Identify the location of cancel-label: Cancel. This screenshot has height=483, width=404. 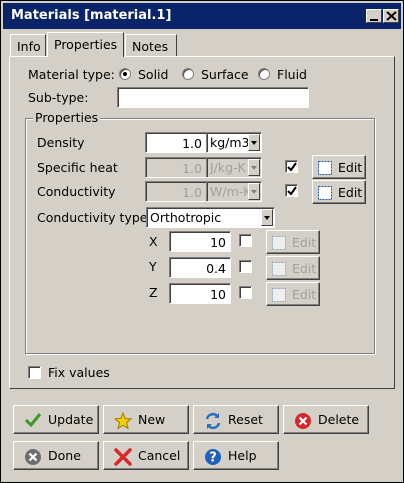
(159, 455).